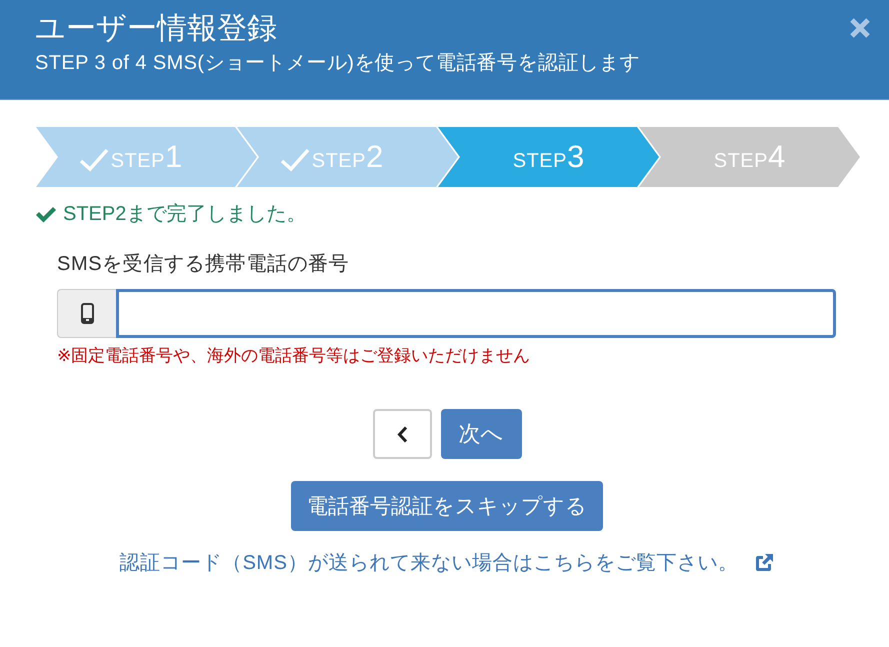 The width and height of the screenshot is (889, 647). I want to click on status-message: STEP2まで完了しました。, so click(184, 214).